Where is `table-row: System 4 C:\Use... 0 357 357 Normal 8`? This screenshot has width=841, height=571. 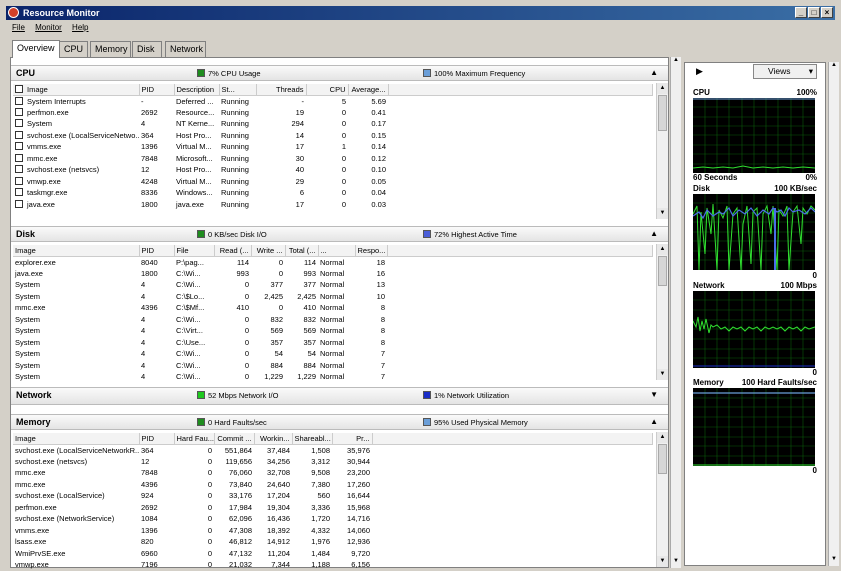
table-row: System 4 C:\Use... 0 357 357 Normal 8 is located at coordinates (333, 343).